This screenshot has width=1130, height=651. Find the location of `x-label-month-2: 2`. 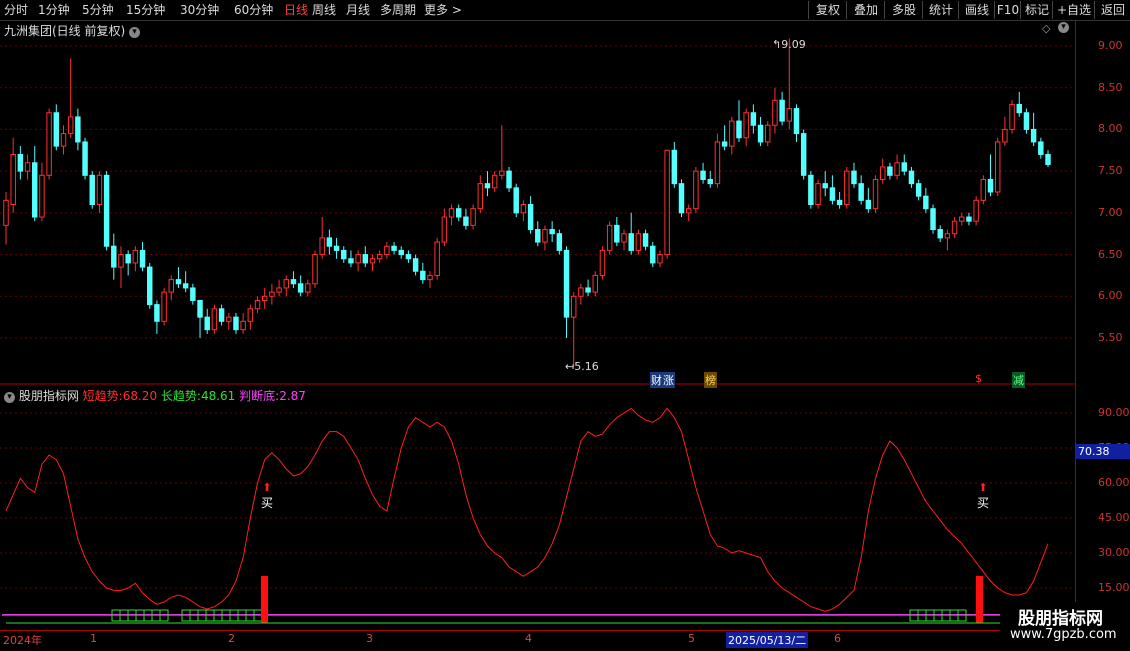

x-label-month-2: 2 is located at coordinates (231, 638).